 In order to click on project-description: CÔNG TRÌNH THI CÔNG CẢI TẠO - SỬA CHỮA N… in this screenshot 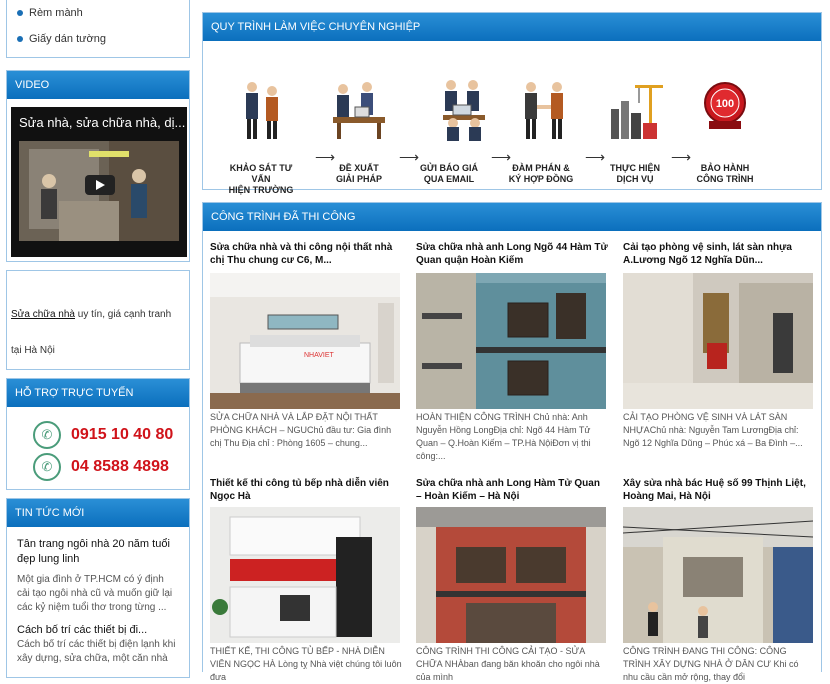, I will do `click(508, 664)`.